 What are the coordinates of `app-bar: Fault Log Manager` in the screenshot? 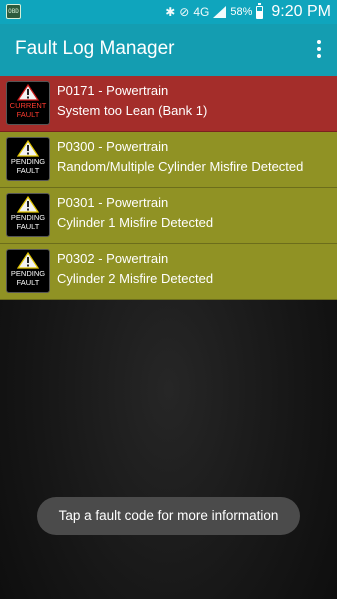 It's located at (168, 50).